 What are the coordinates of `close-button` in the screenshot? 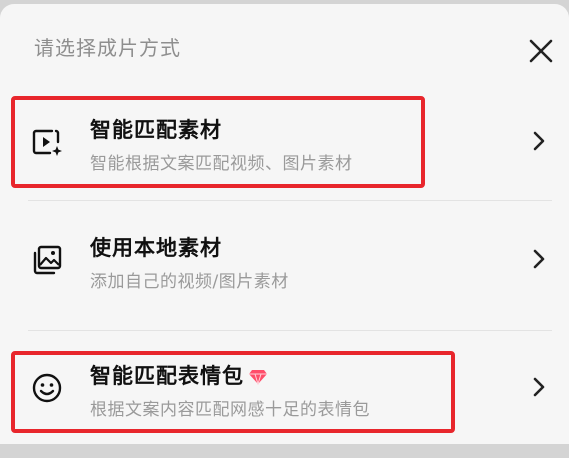 It's located at (541, 51).